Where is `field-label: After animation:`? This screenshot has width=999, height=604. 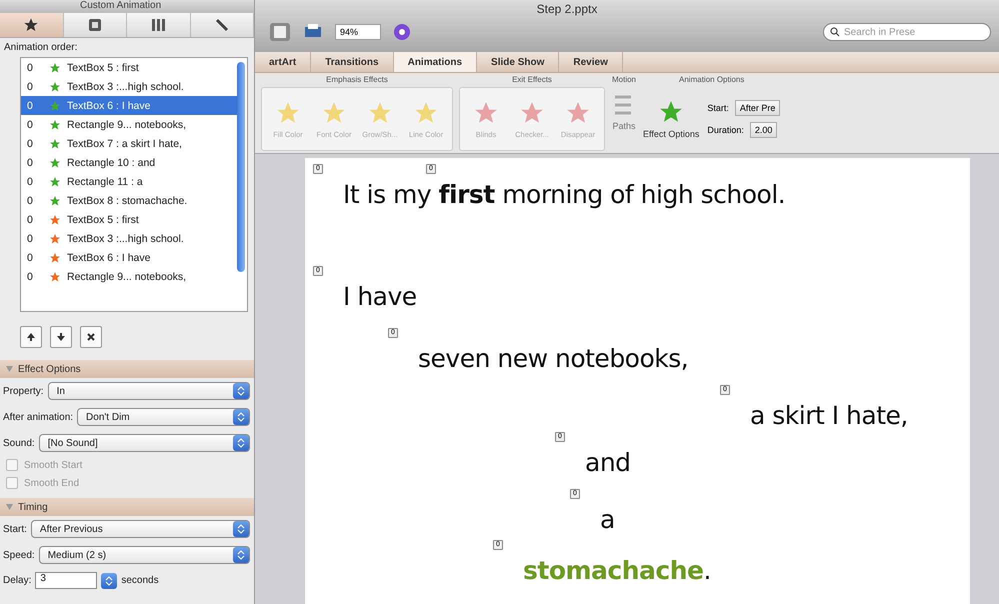 field-label: After animation: is located at coordinates (38, 417).